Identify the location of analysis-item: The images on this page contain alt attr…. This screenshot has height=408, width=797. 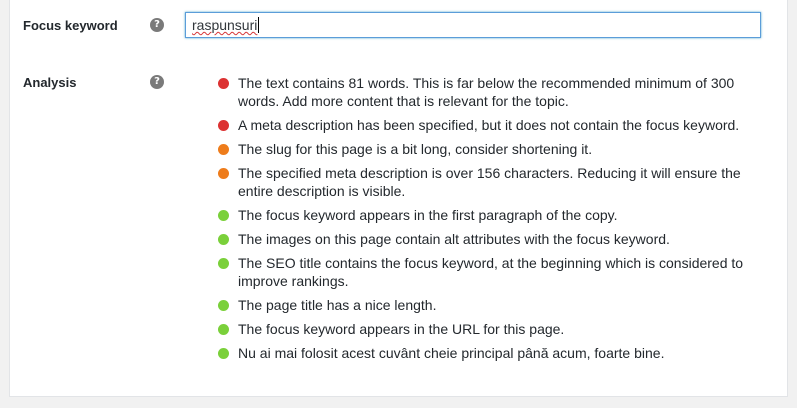
(498, 239).